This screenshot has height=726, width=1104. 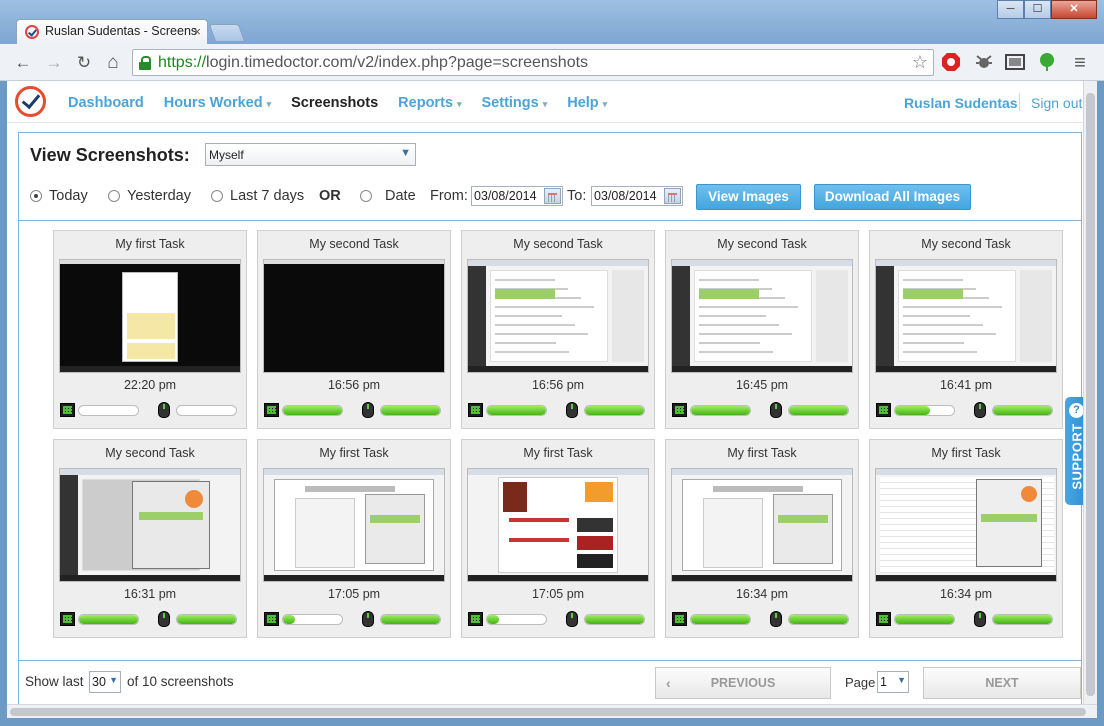 I want to click on timedoctor-favicon-icon, so click(x=32, y=32).